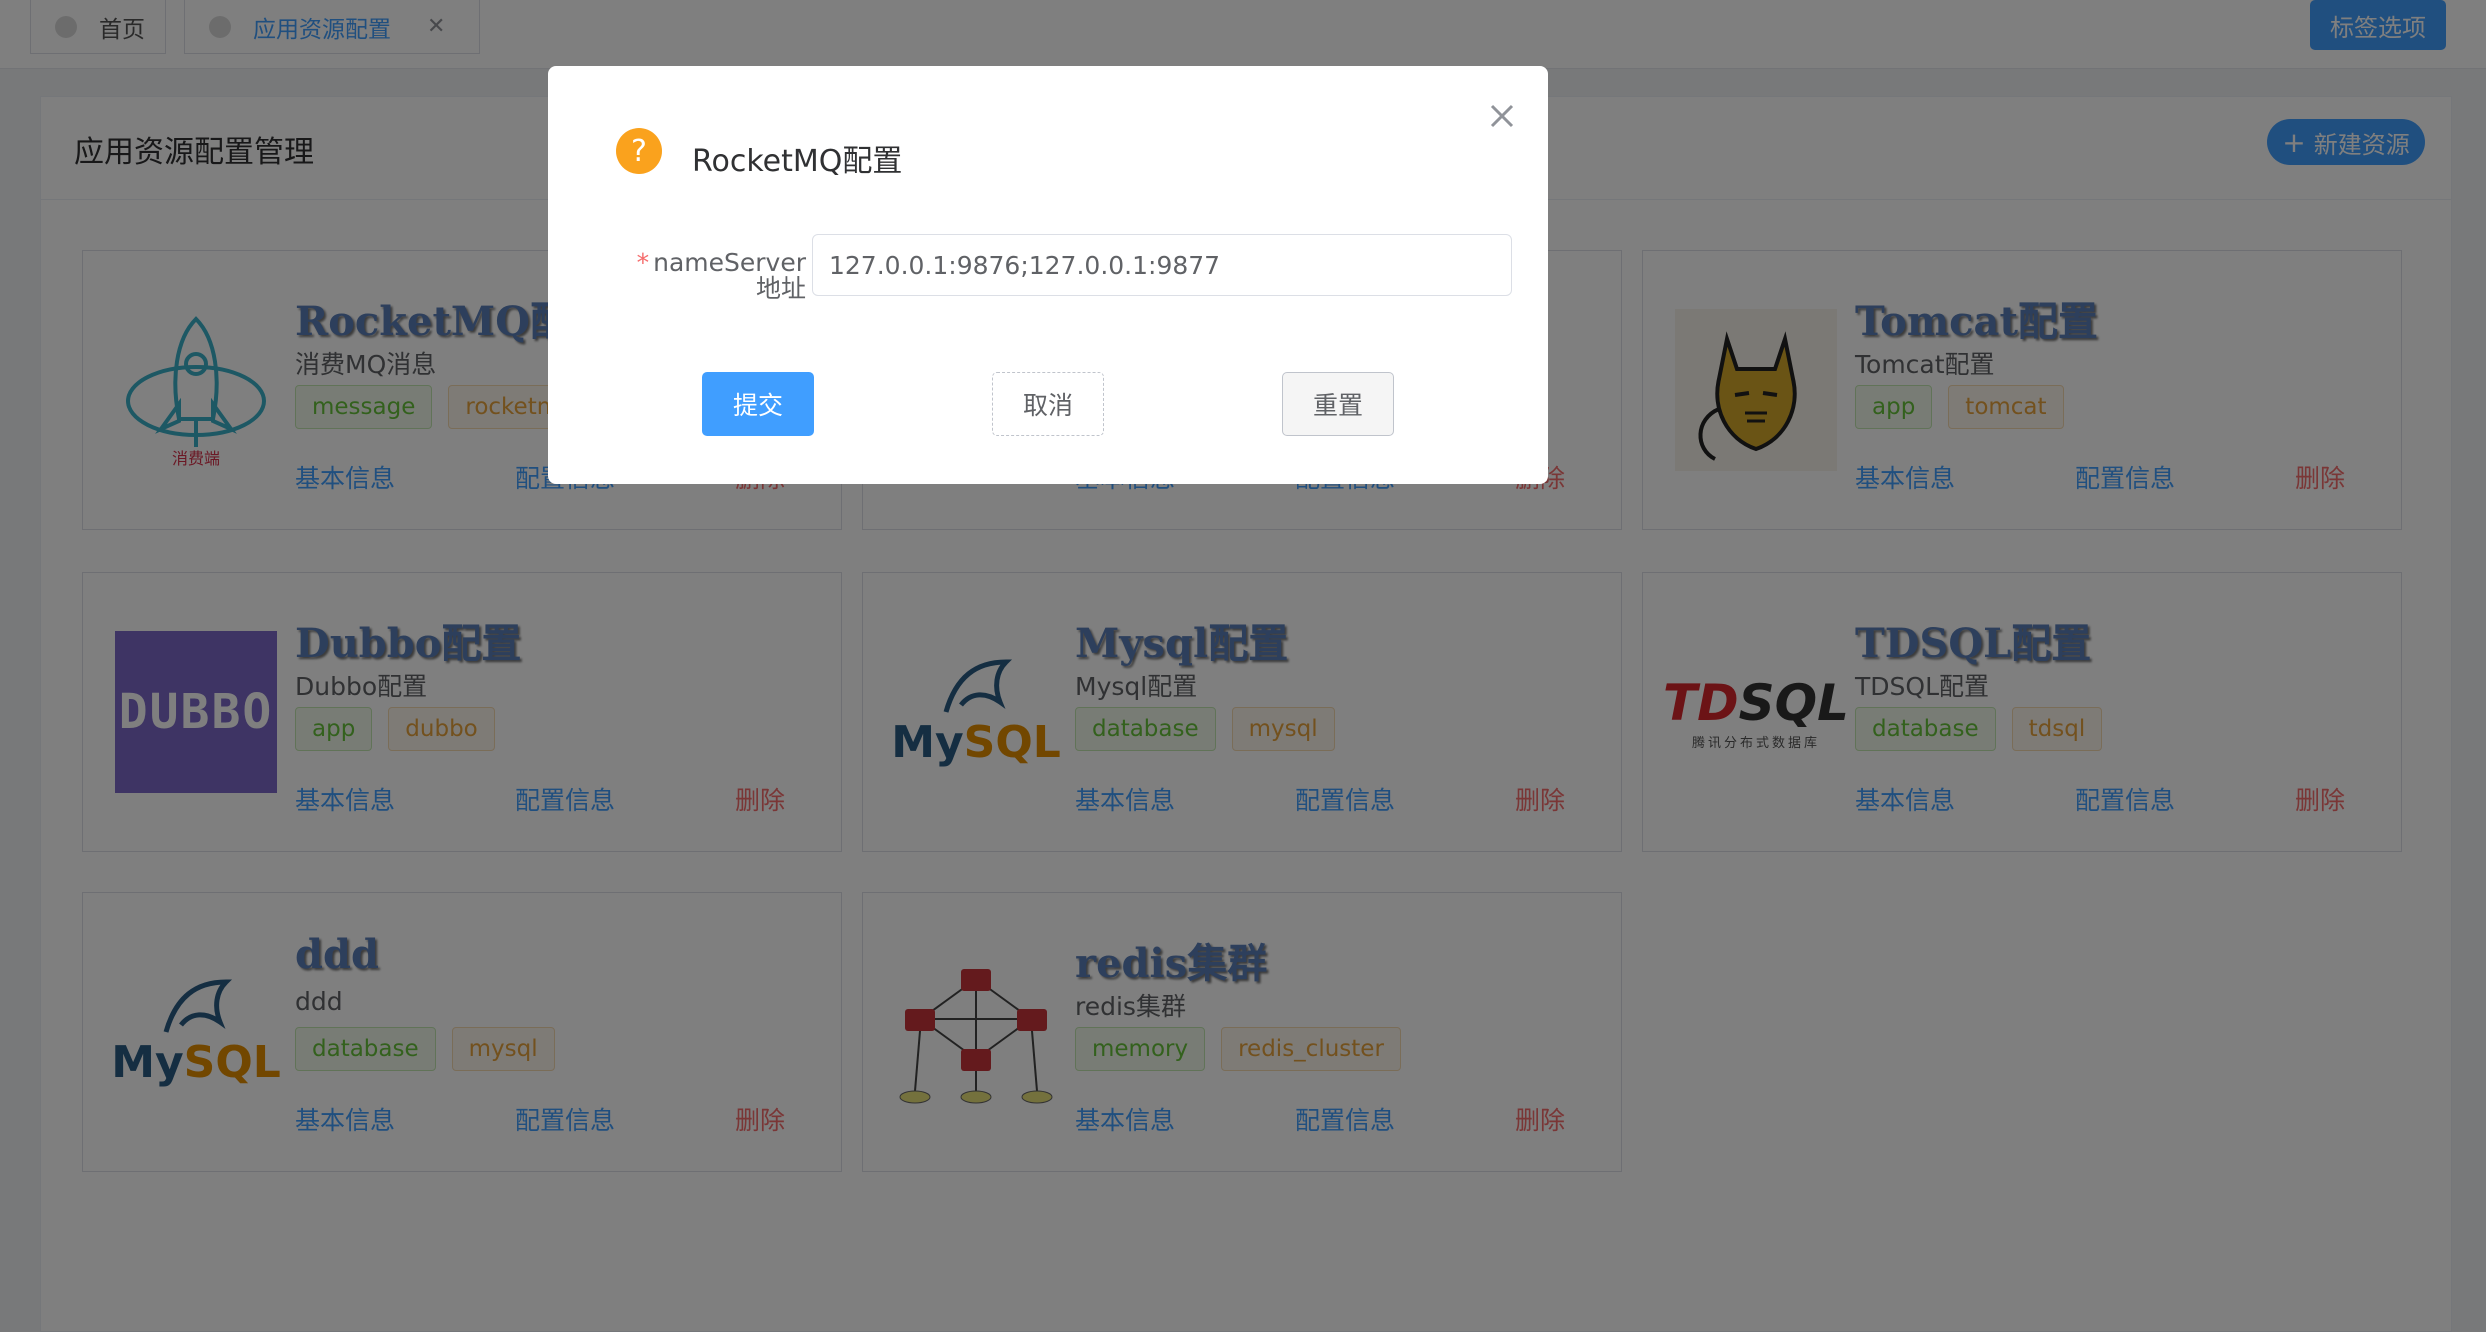 The image size is (2486, 1332). Describe the element at coordinates (639, 151) in the screenshot. I see `question-icon: ?` at that location.